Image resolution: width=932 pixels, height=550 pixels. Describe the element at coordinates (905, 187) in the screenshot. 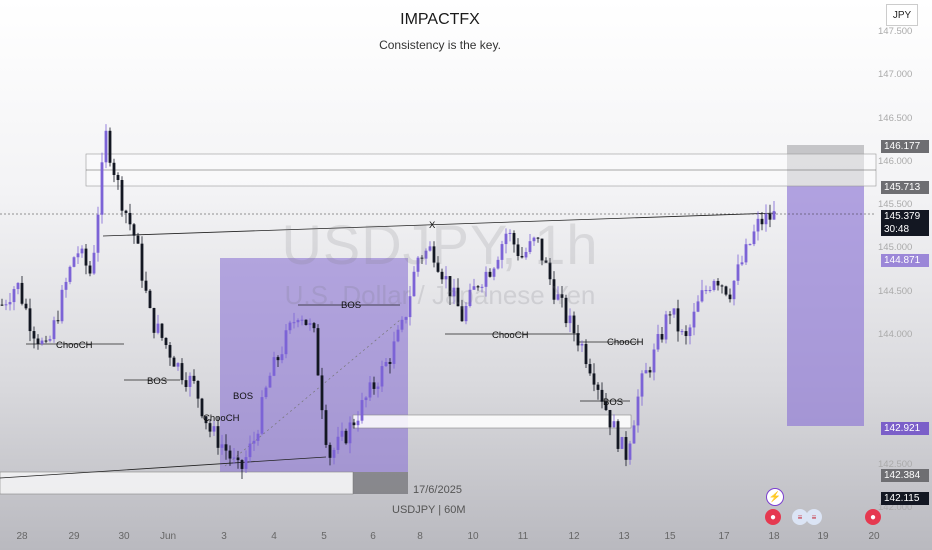

I see `price-tag: 145.713` at that location.